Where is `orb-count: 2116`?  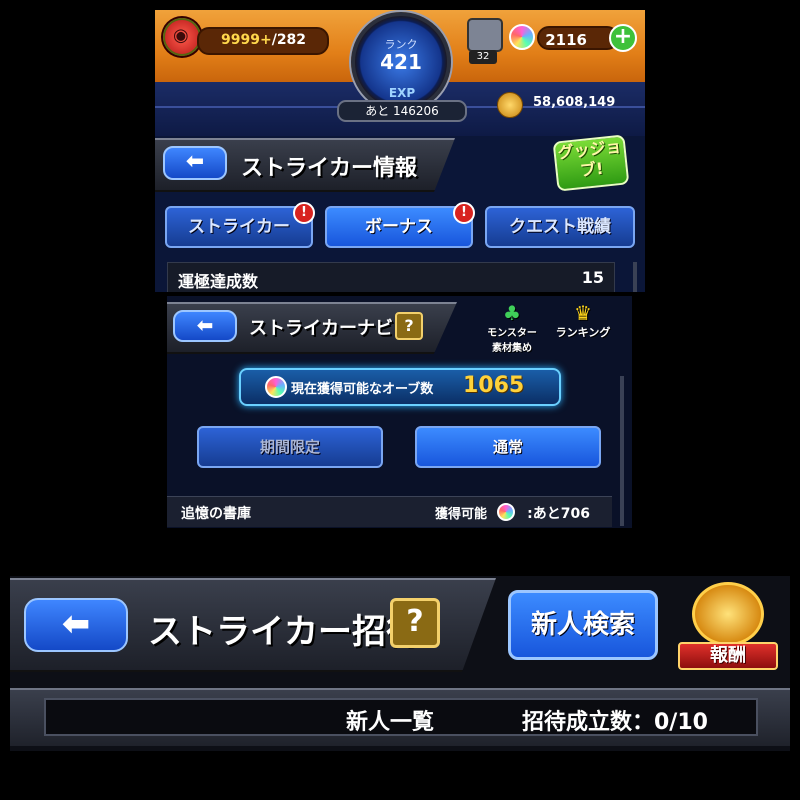
orb-count: 2116 is located at coordinates (566, 40).